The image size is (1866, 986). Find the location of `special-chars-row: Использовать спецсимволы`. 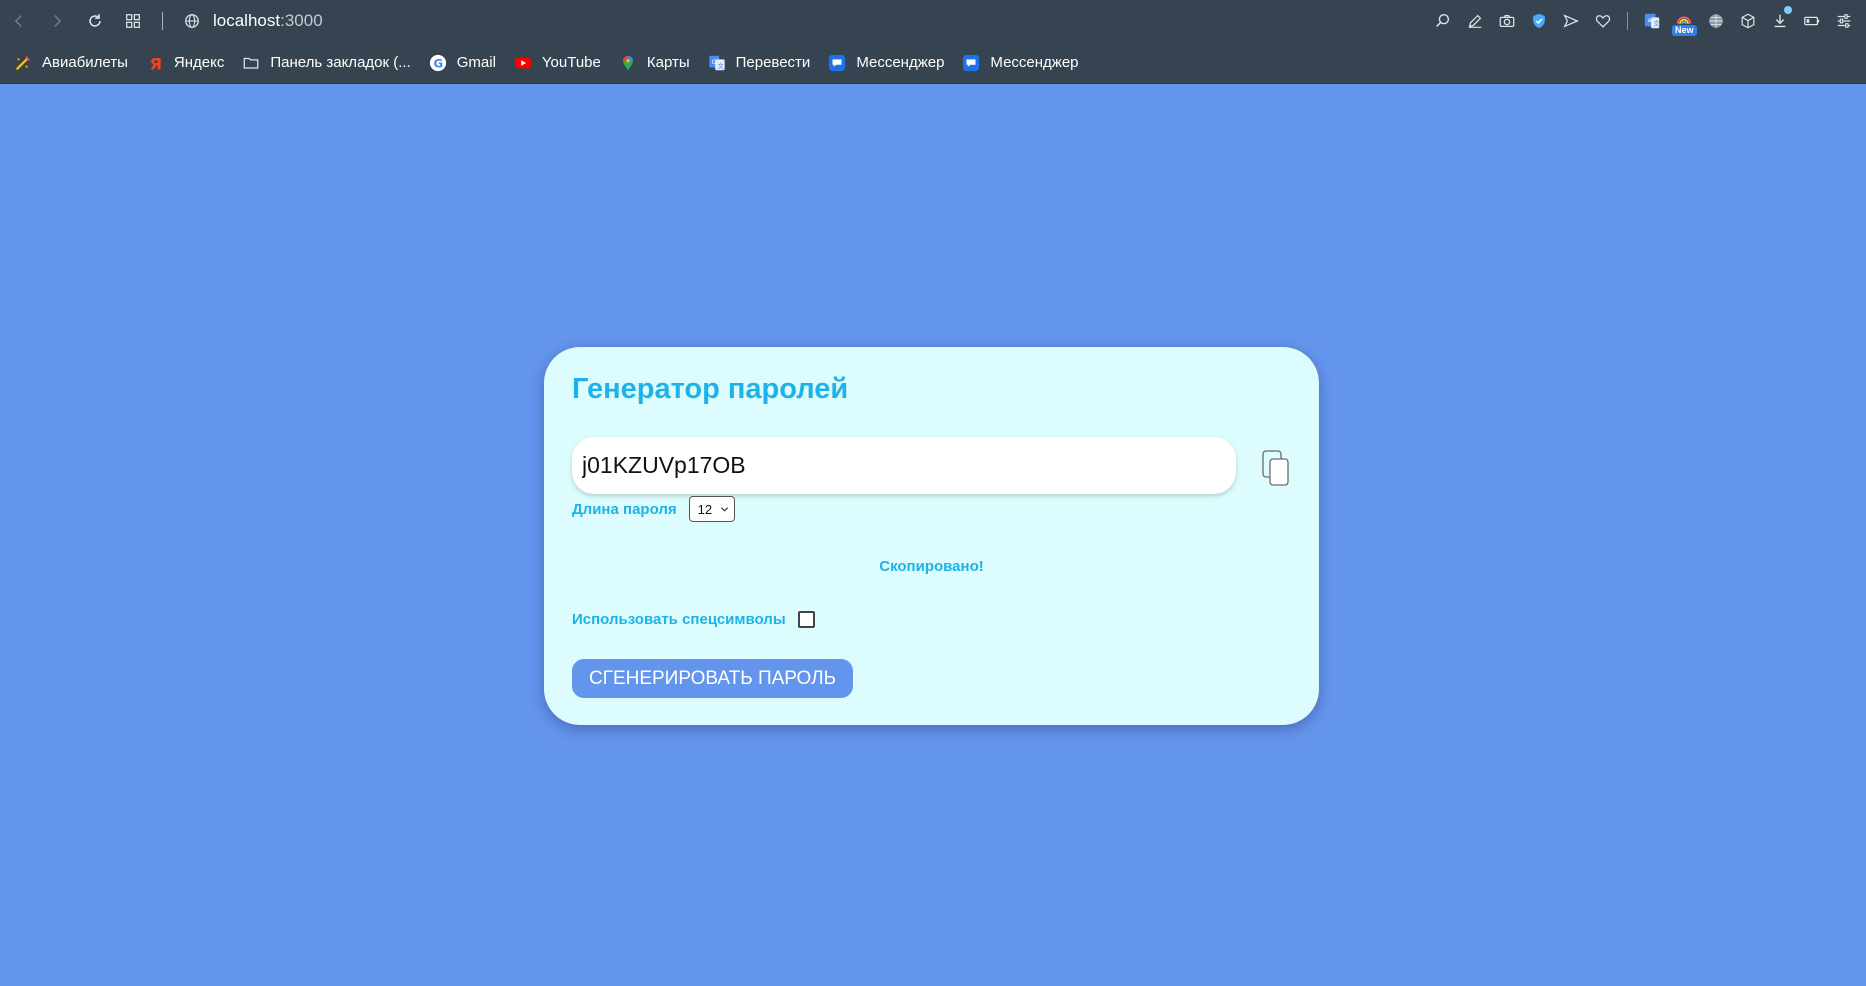

special-chars-row: Использовать спецсимволы is located at coordinates (693, 619).